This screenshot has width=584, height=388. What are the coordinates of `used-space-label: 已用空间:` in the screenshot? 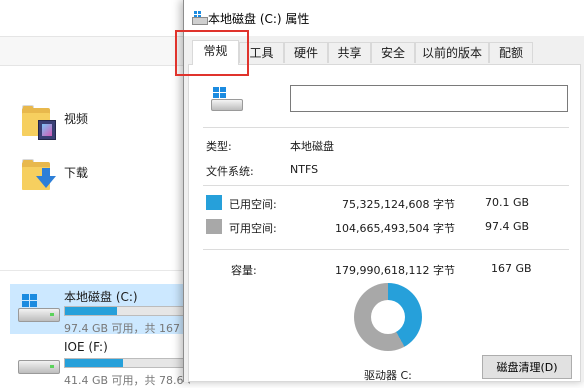 It's located at (253, 204).